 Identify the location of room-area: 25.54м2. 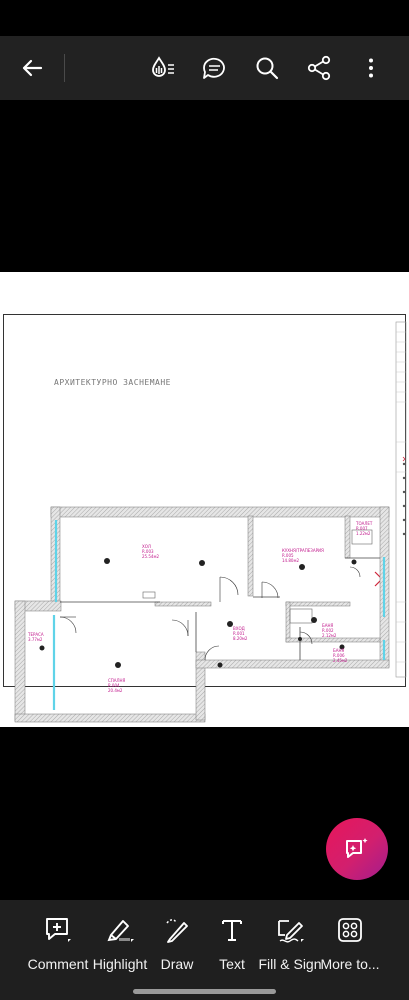
(151, 556).